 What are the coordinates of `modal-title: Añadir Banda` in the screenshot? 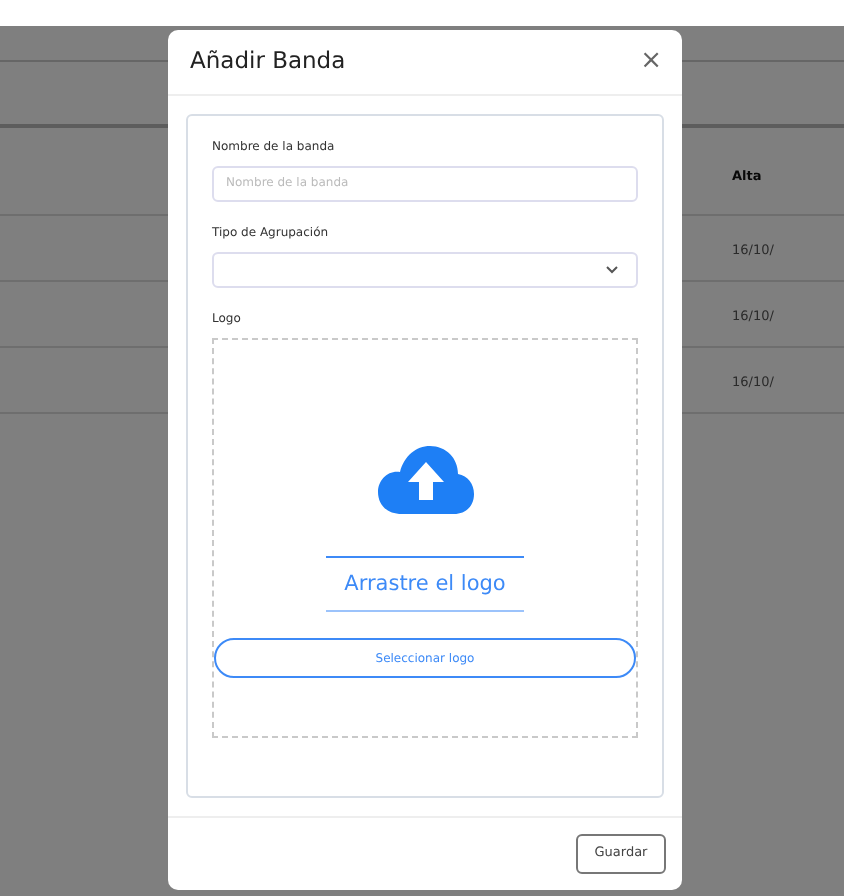 It's located at (268, 61).